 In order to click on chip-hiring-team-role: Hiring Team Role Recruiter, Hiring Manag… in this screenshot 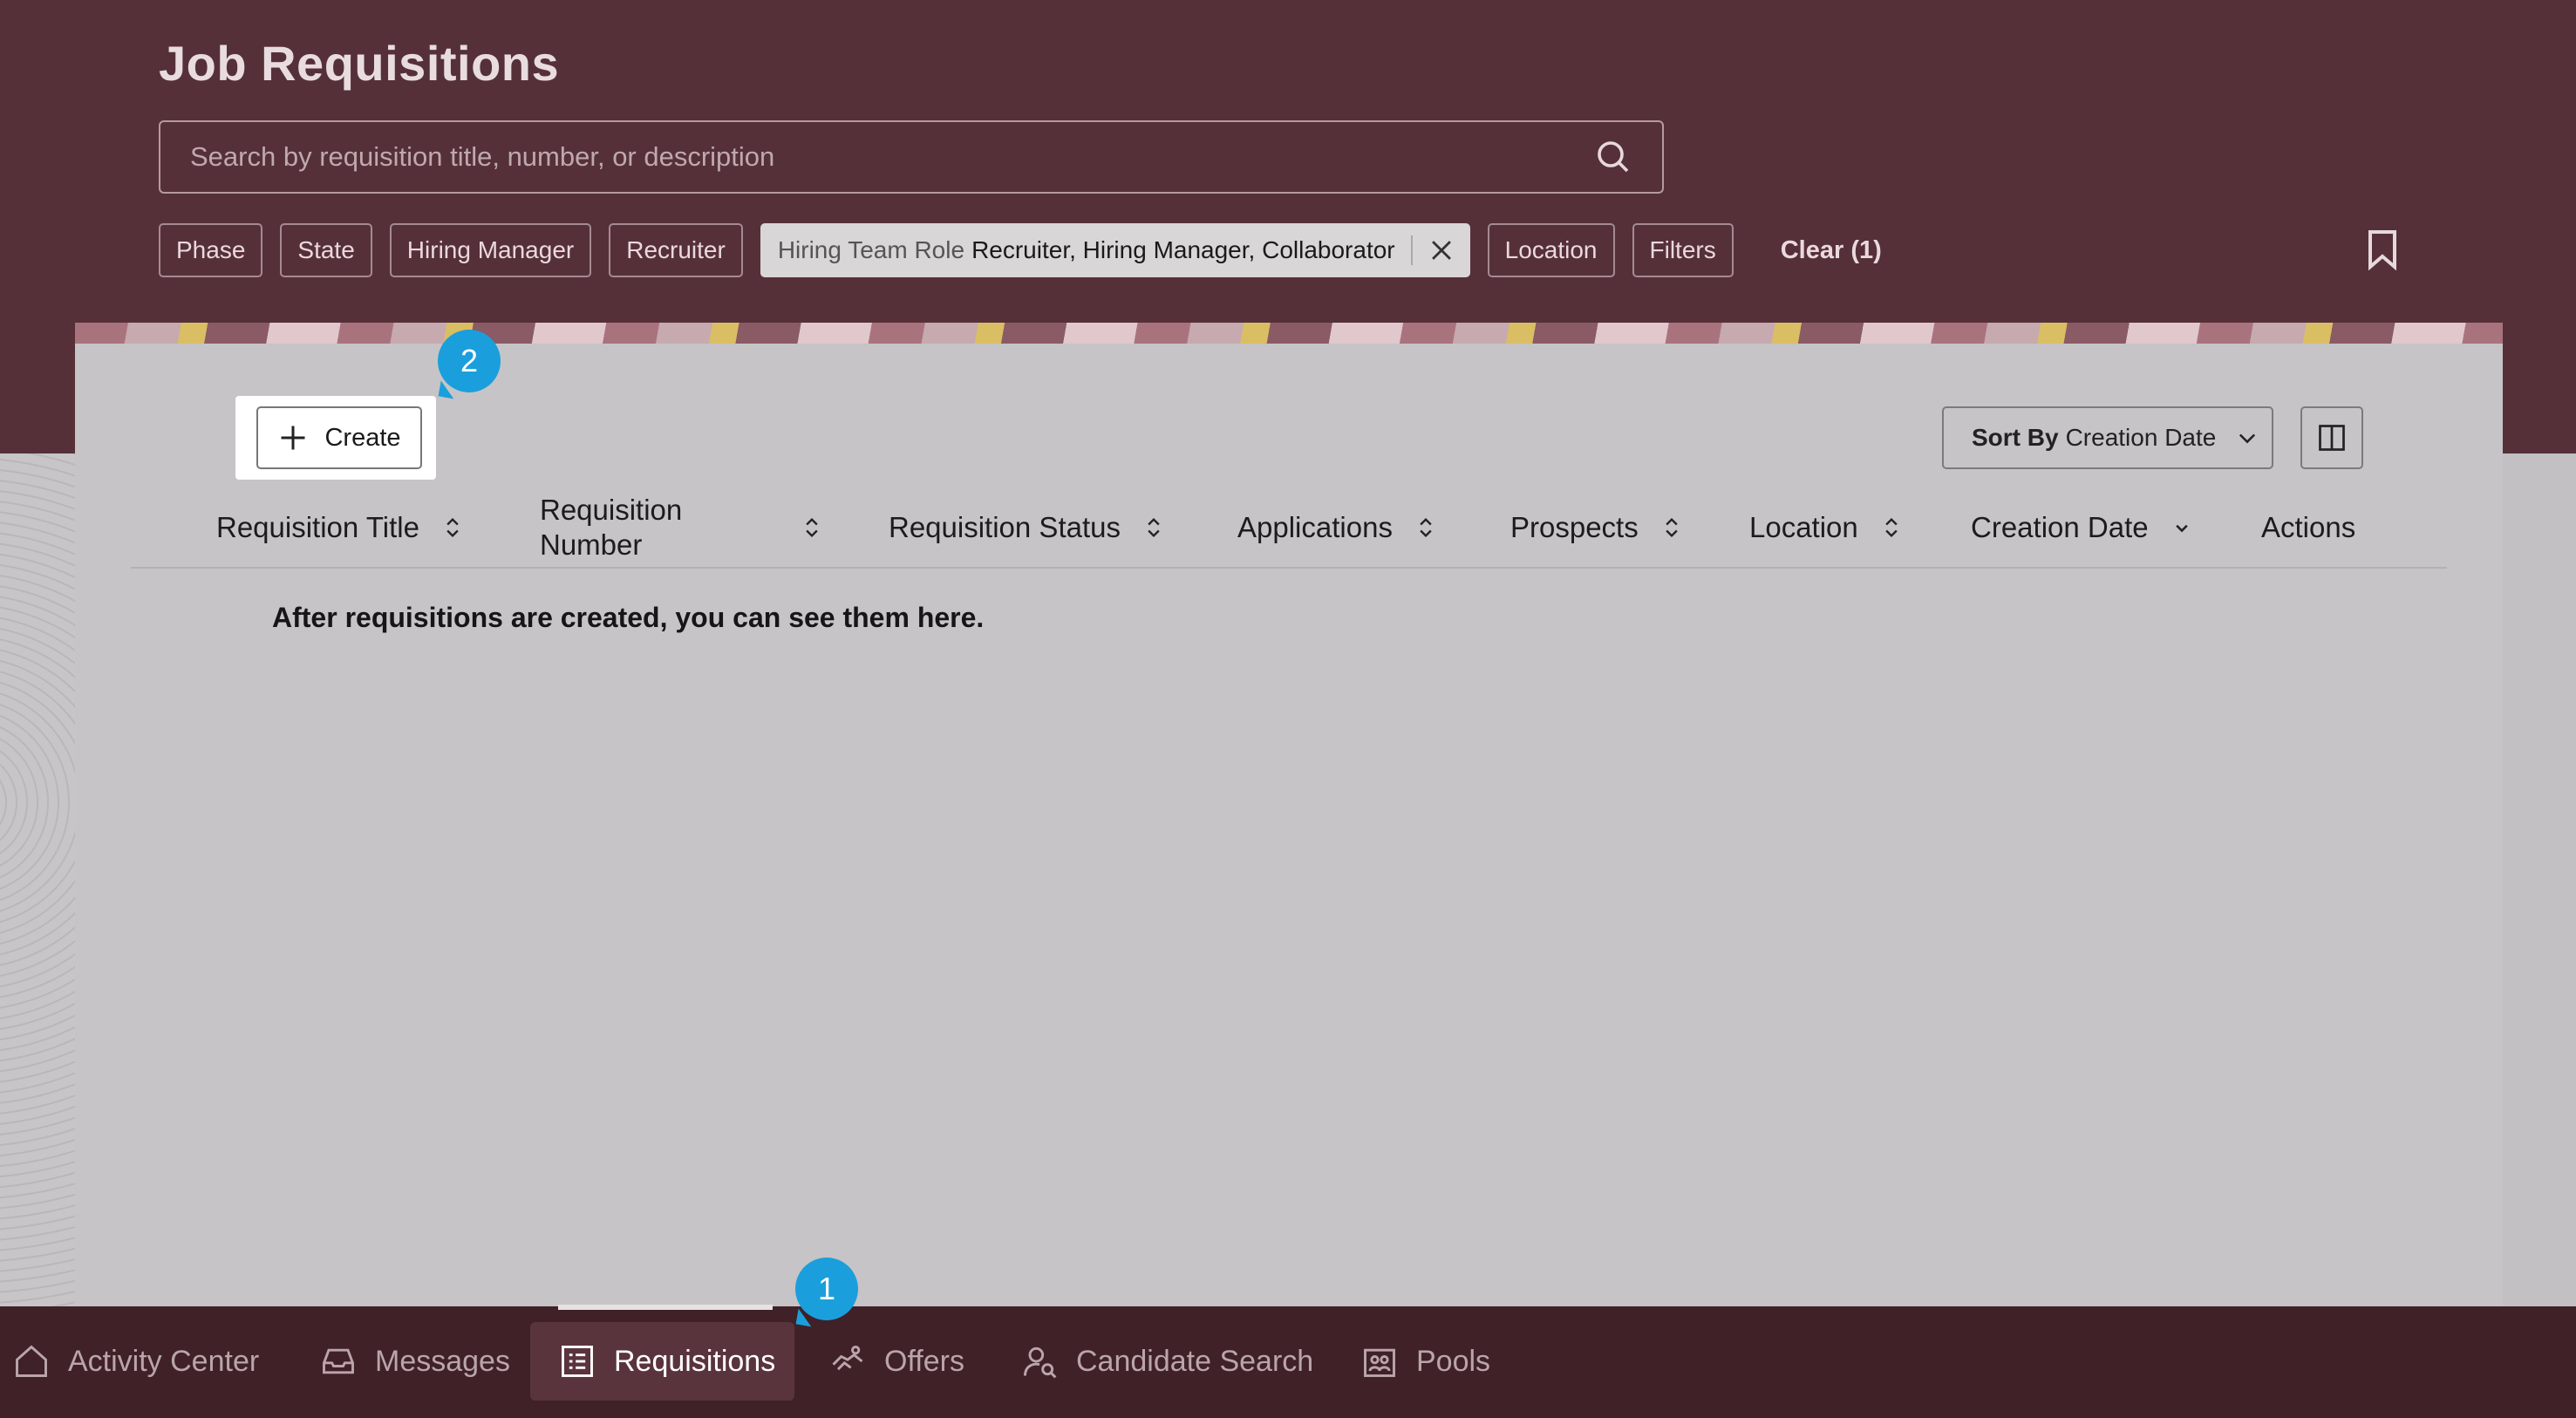, I will do `click(1115, 250)`.